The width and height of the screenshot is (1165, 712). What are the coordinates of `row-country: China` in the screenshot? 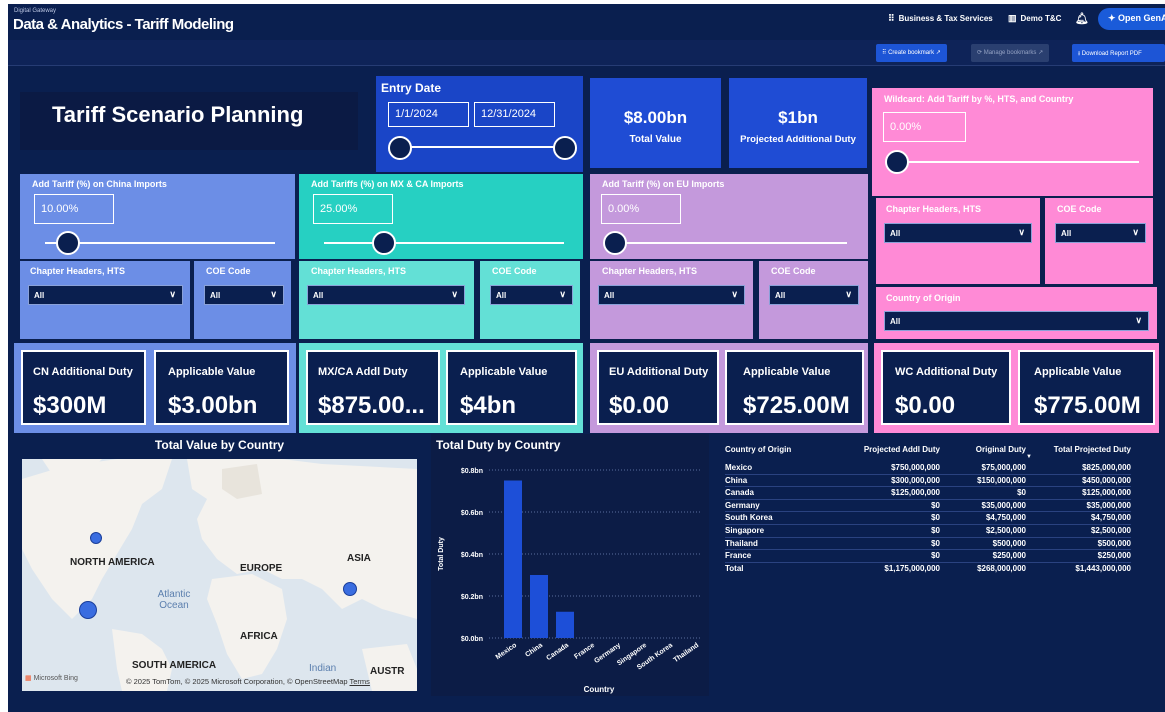 It's located at (736, 480).